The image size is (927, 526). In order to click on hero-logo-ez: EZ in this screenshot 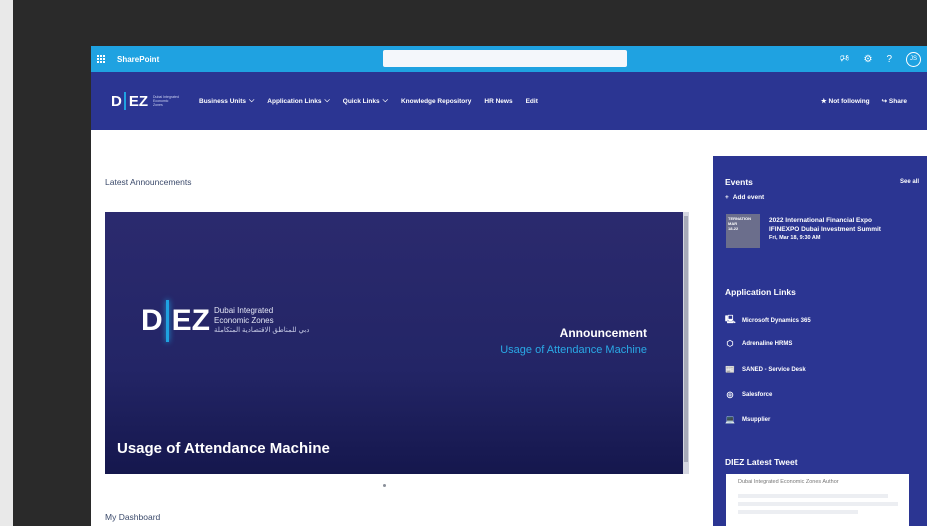, I will do `click(191, 320)`.